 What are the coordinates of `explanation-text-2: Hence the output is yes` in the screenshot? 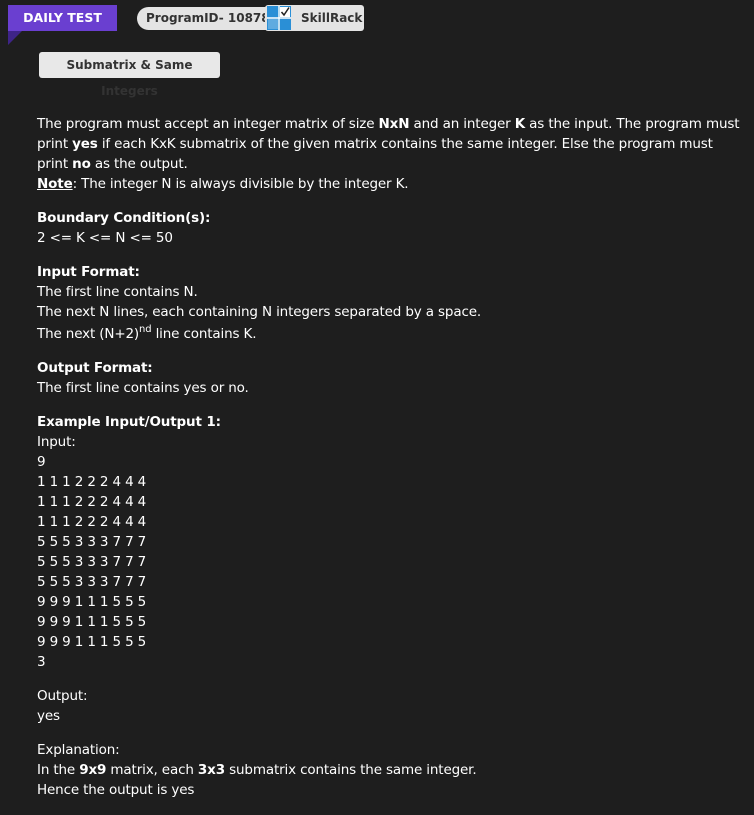 It's located at (116, 790).